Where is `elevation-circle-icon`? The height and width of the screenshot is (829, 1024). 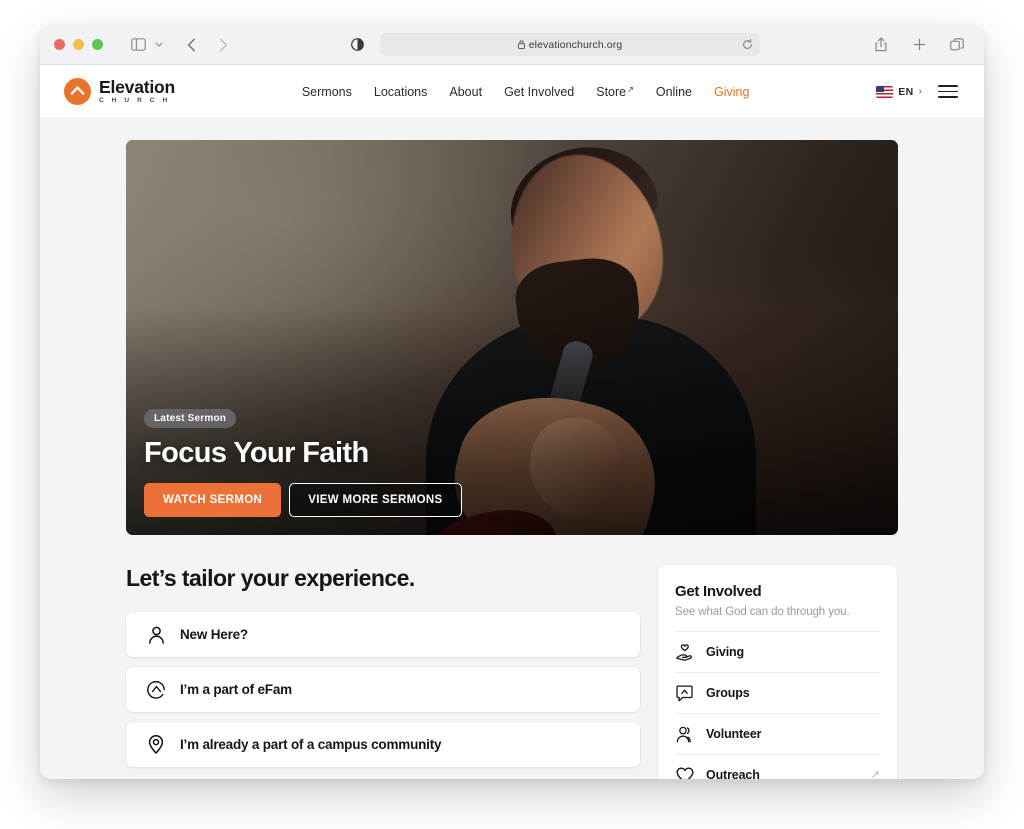
elevation-circle-icon is located at coordinates (156, 690).